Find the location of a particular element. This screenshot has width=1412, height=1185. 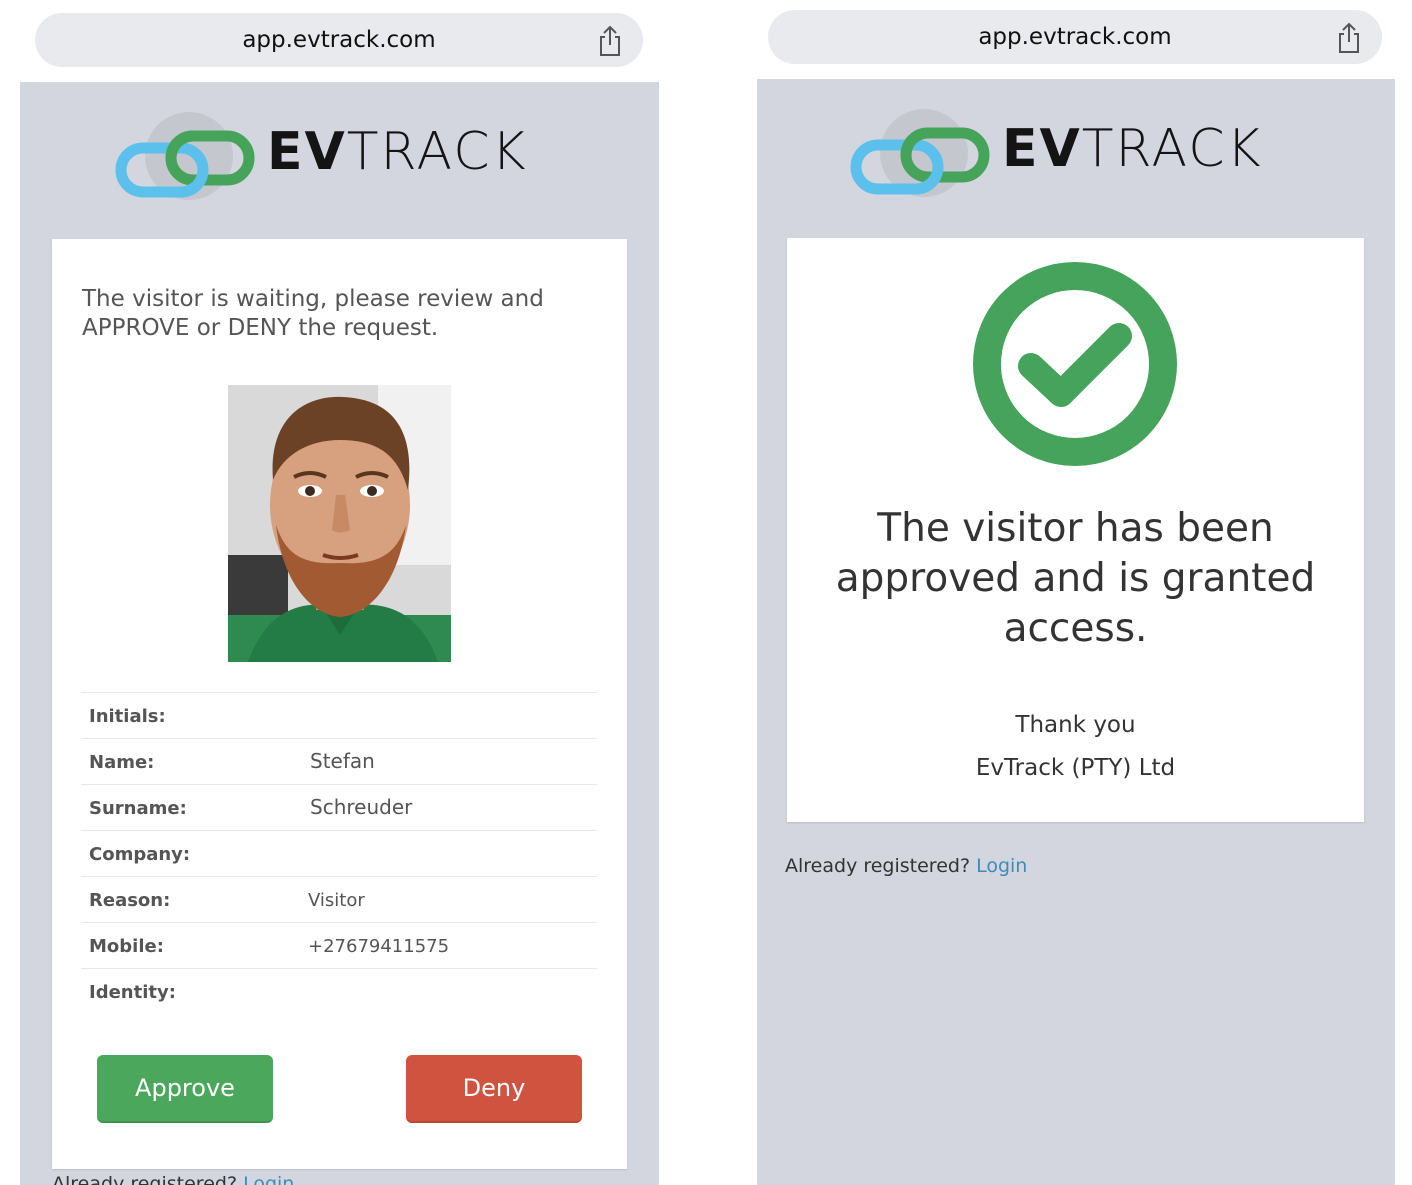

deny-button: Deny is located at coordinates (494, 1089).